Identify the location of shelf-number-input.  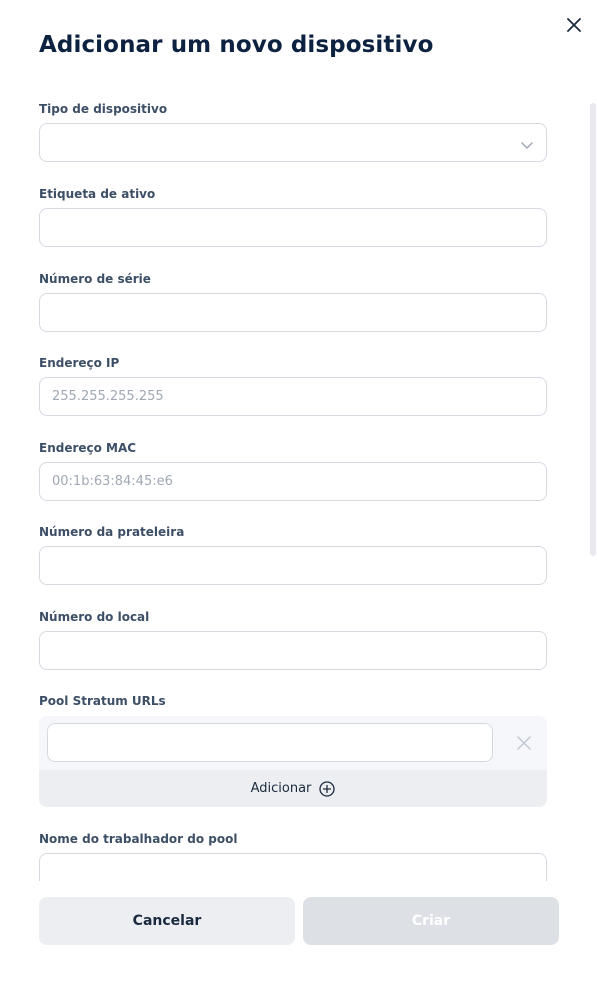
(293, 565).